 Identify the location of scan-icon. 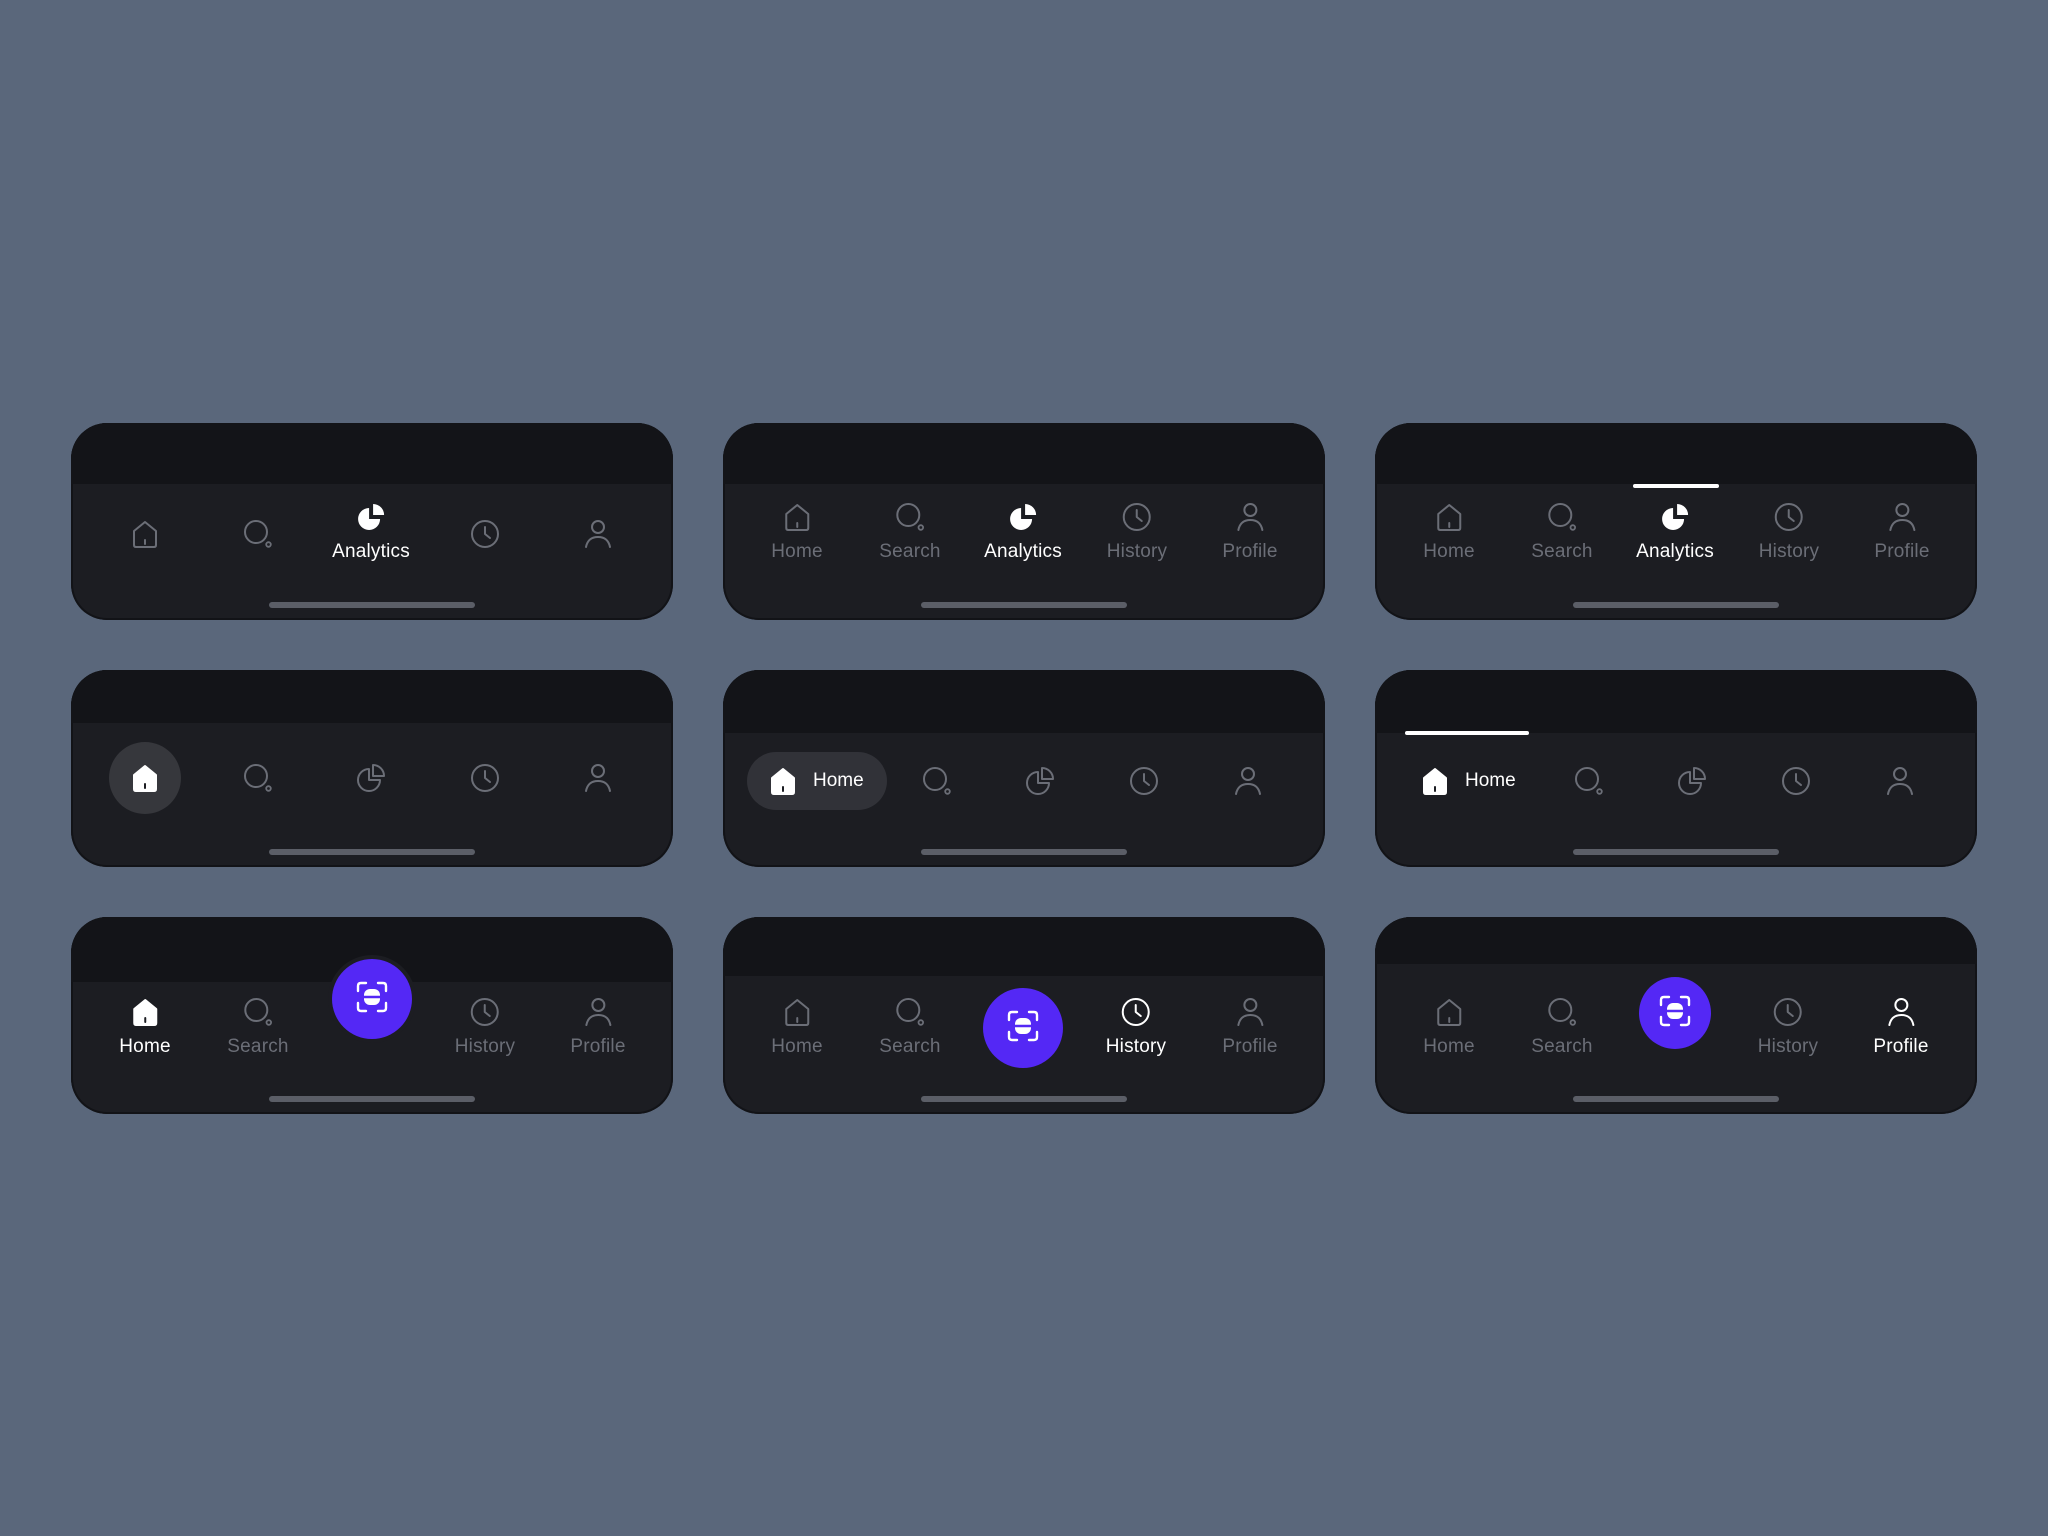
(372, 999).